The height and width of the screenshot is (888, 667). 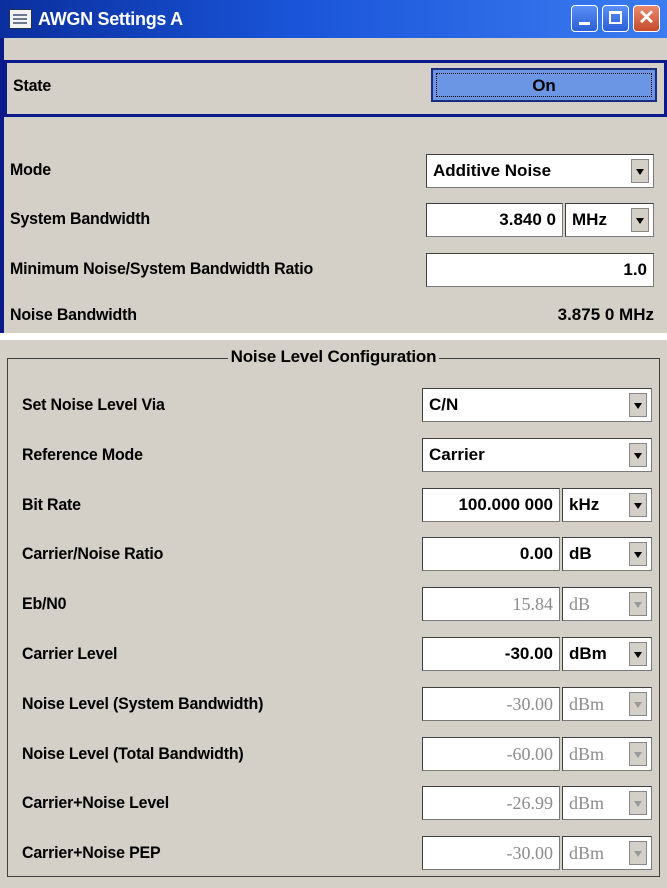 I want to click on noise-bandwidth-value: 3.875 0 MHz, so click(x=605, y=314).